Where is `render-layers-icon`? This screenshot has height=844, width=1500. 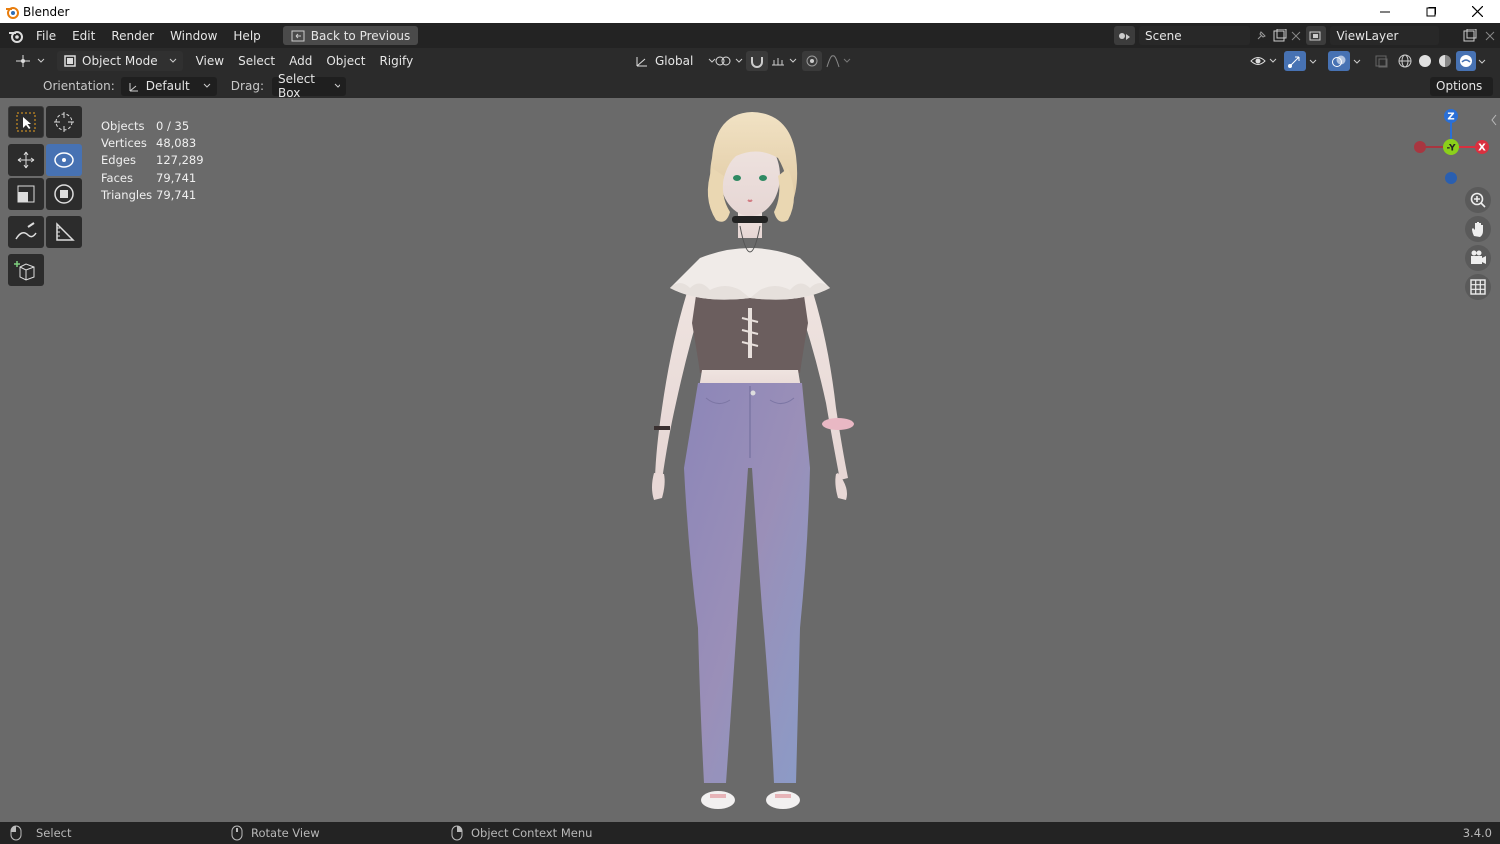 render-layers-icon is located at coordinates (1315, 35).